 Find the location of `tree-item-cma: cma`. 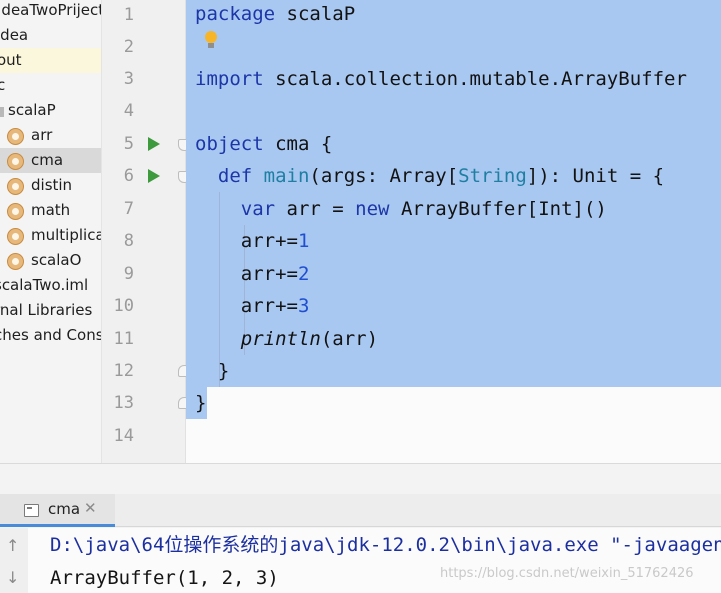

tree-item-cma: cma is located at coordinates (50, 160).